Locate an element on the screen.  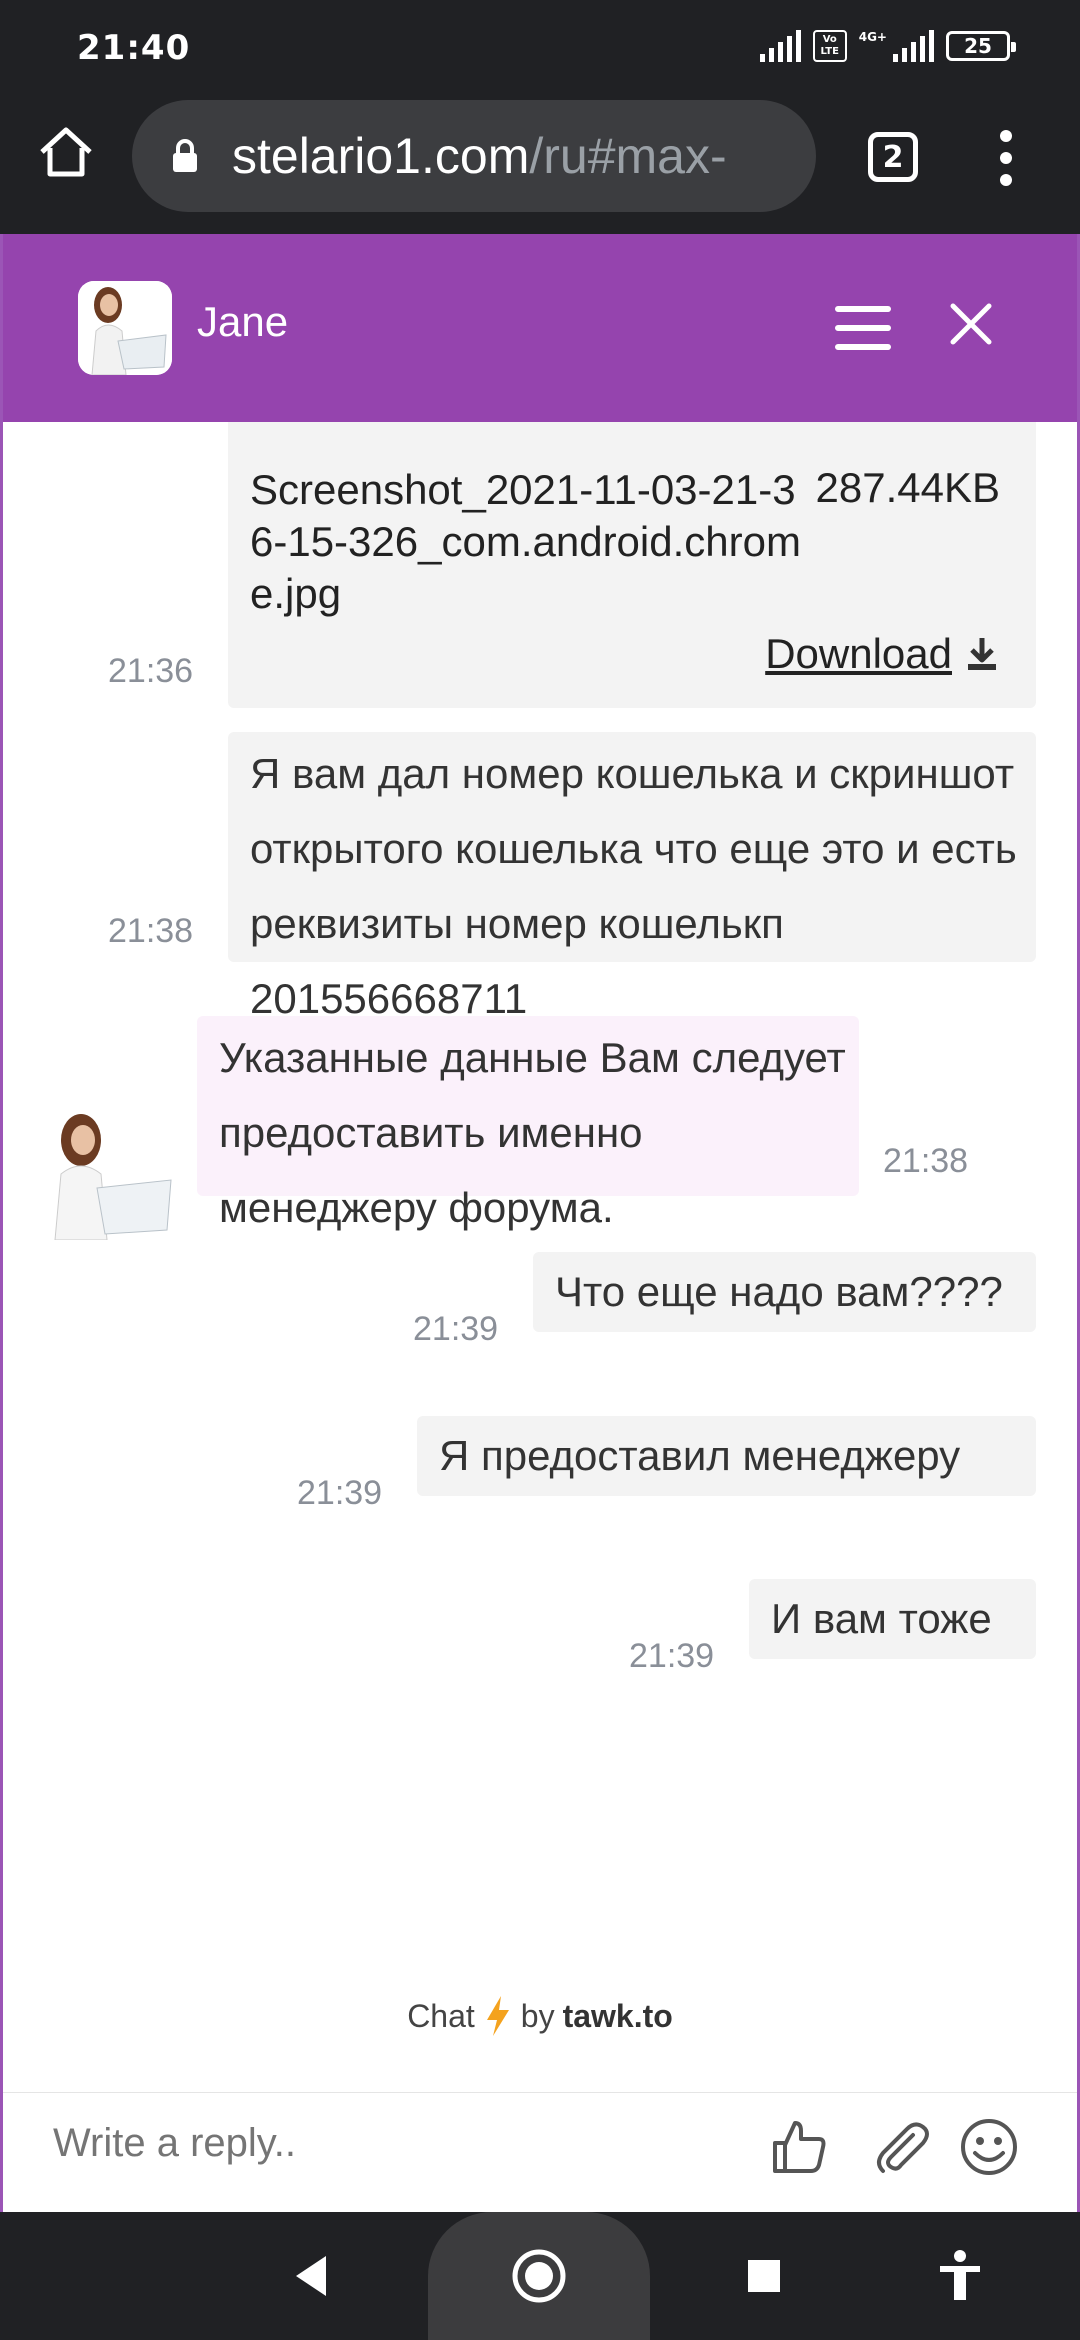
status-bar: 21:40 Vo LTE 4G+ 25 is located at coordinates (540, 46).